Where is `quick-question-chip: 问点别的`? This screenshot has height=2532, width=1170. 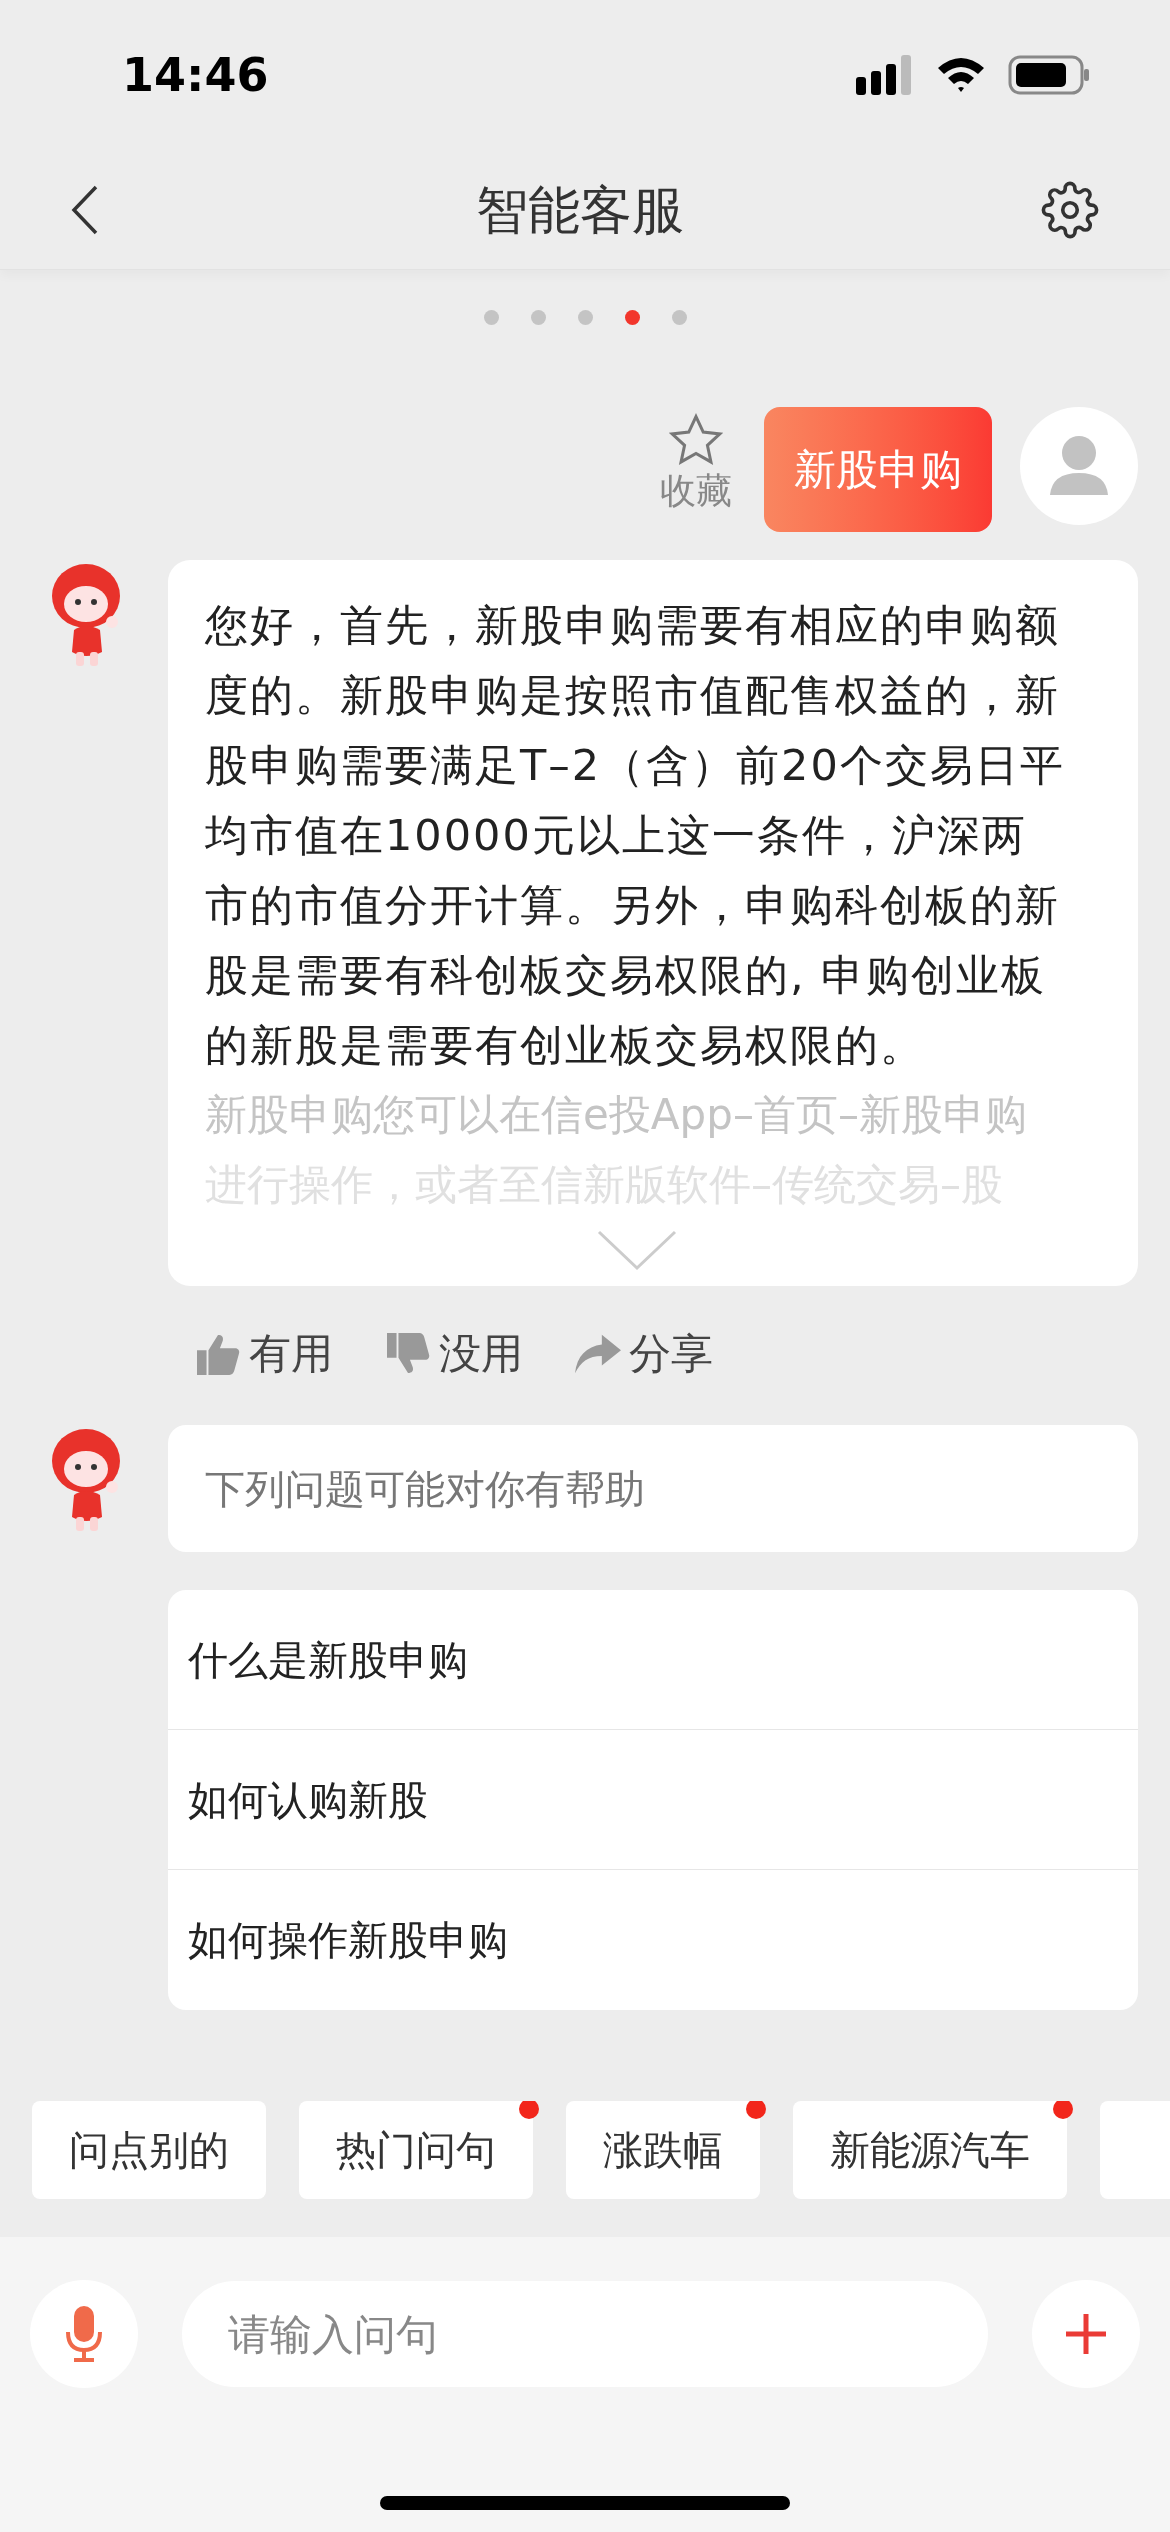
quick-question-chip: 问点别的 is located at coordinates (149, 2150).